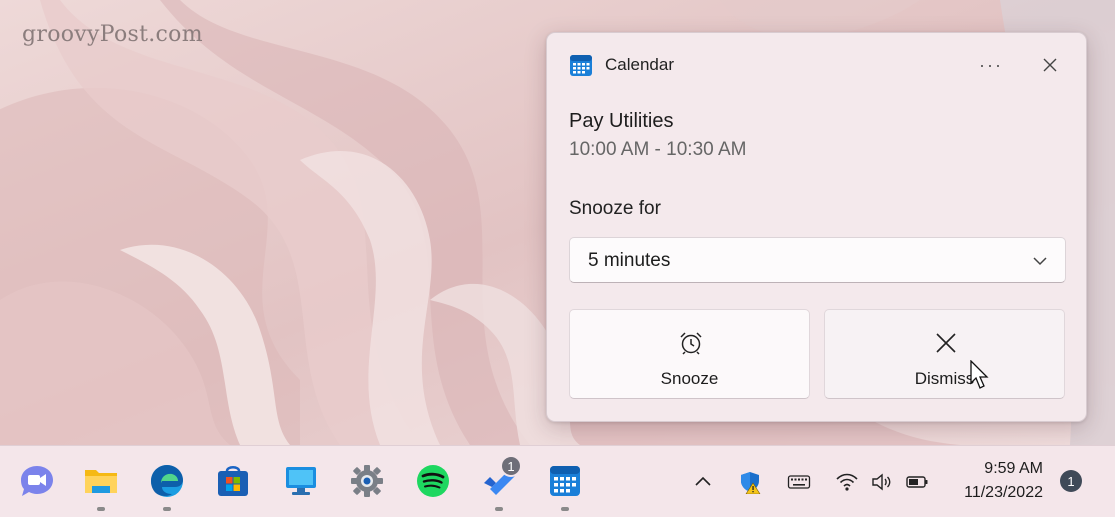 Image resolution: width=1115 pixels, height=517 pixels. I want to click on spotify-icon, so click(433, 481).